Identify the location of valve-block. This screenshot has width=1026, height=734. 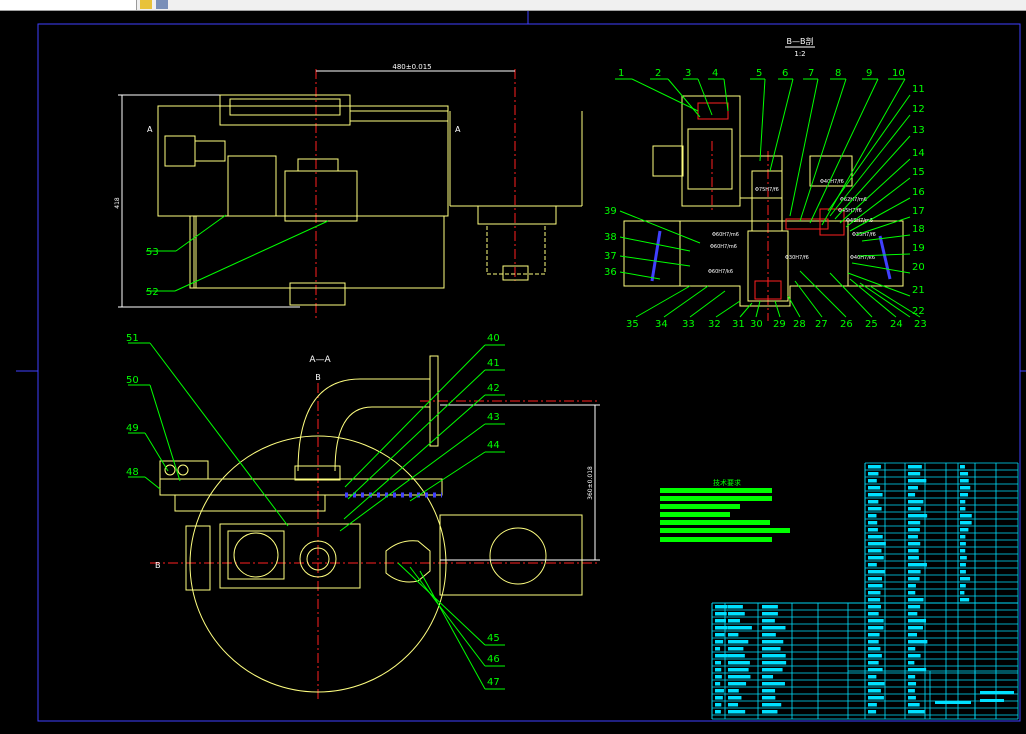
(252, 186).